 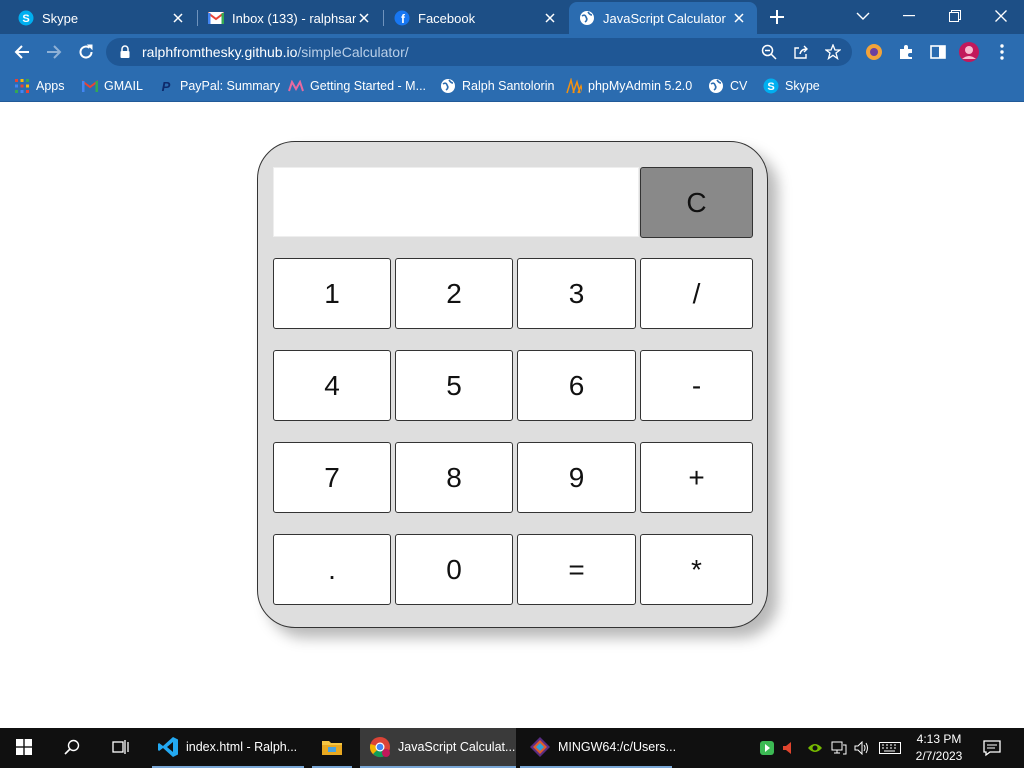 What do you see at coordinates (801, 52) in the screenshot?
I see `share-icon` at bounding box center [801, 52].